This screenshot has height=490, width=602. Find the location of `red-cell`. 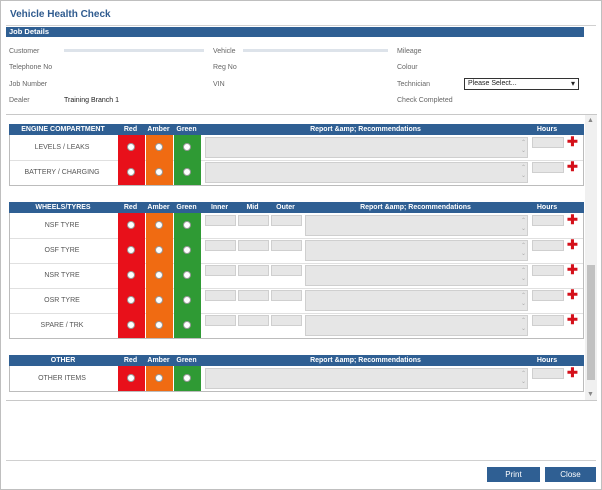

red-cell is located at coordinates (131, 250).